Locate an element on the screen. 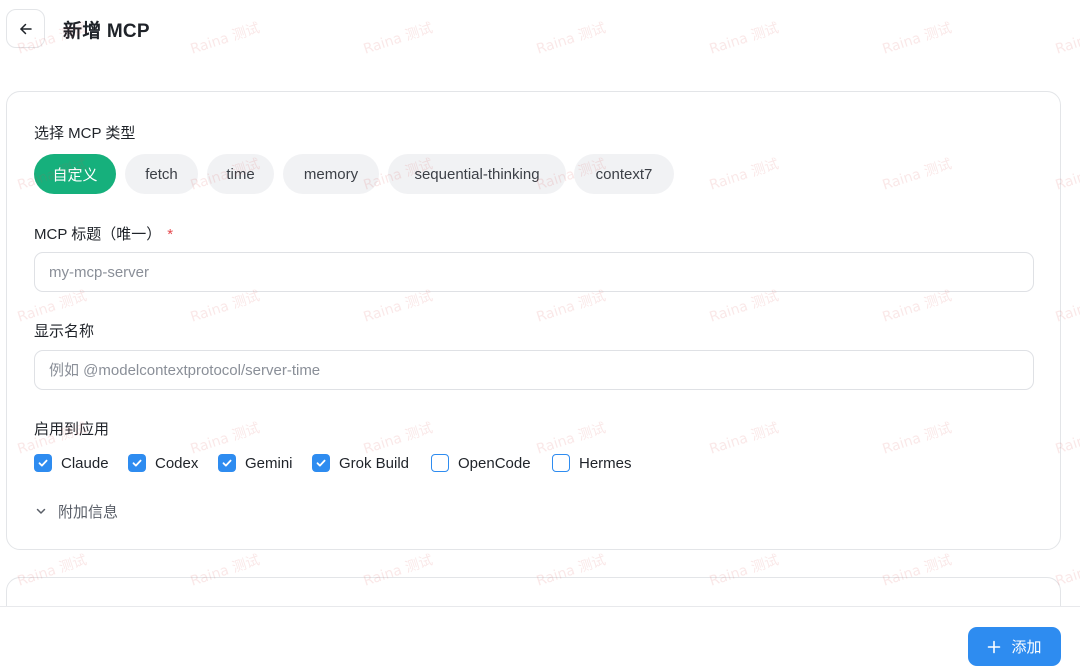 This screenshot has width=1080, height=672. chip-sequential-thinking: sequential-thinking is located at coordinates (477, 174).